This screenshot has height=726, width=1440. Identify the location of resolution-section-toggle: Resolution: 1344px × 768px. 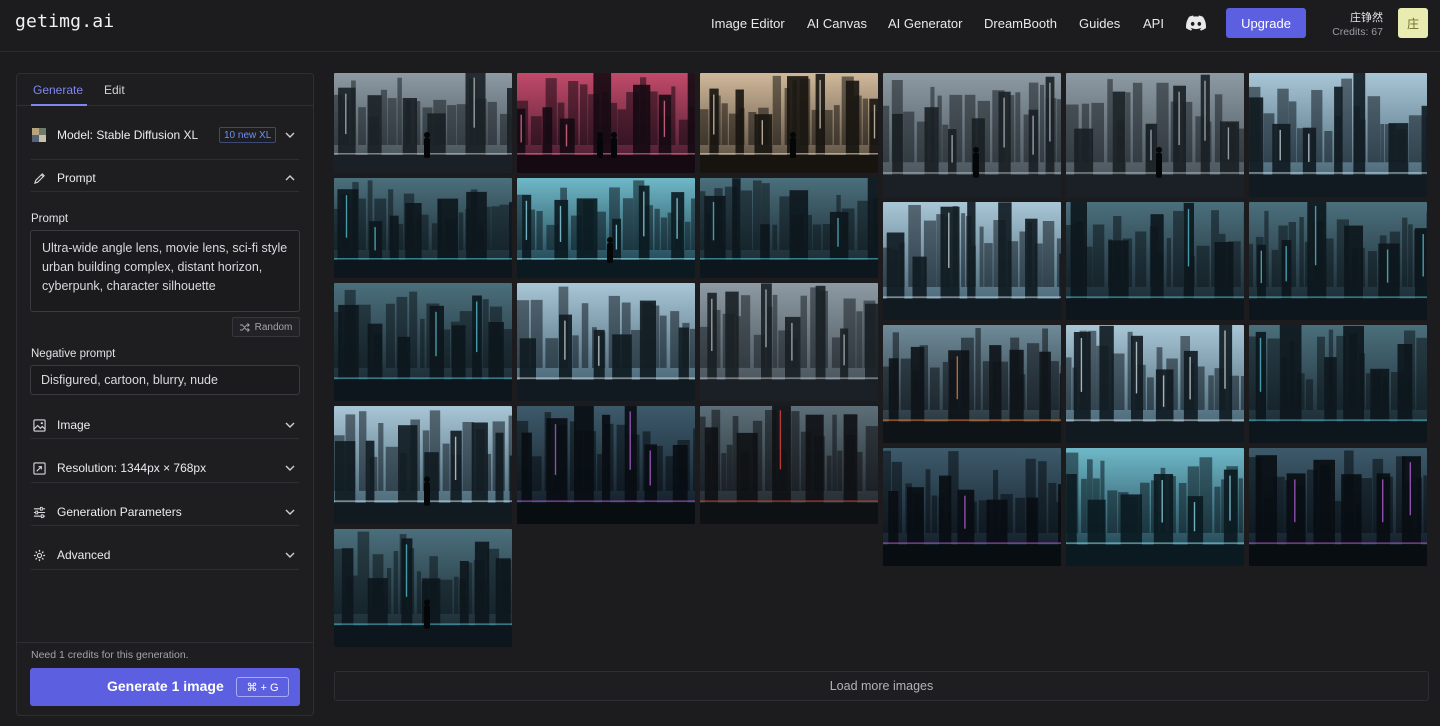
(165, 468).